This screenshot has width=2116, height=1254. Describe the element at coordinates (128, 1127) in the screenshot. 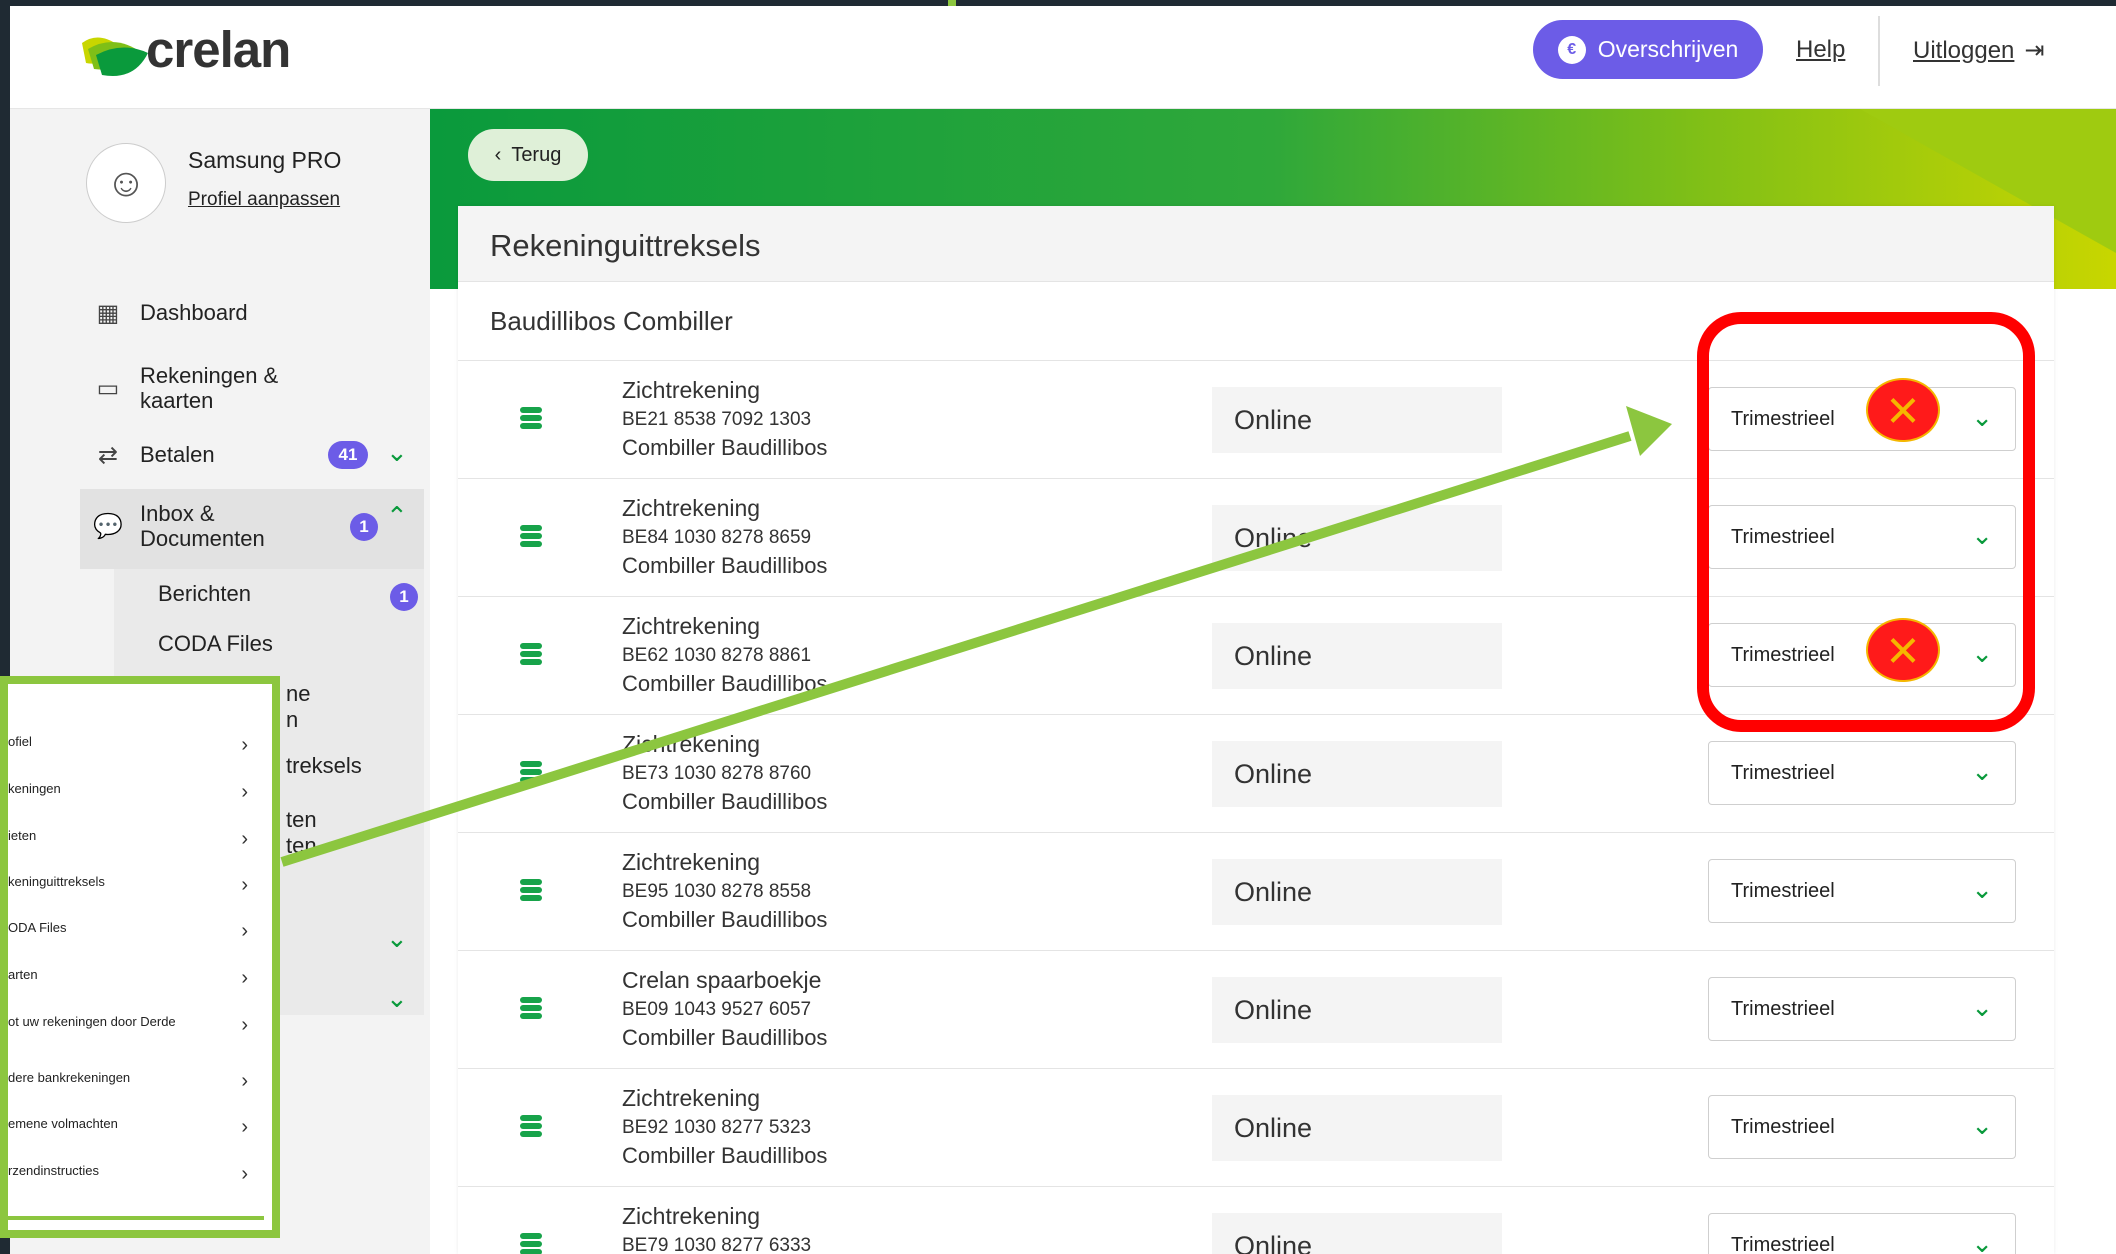

I see `popup-menu-item: emene volmachten ›` at that location.